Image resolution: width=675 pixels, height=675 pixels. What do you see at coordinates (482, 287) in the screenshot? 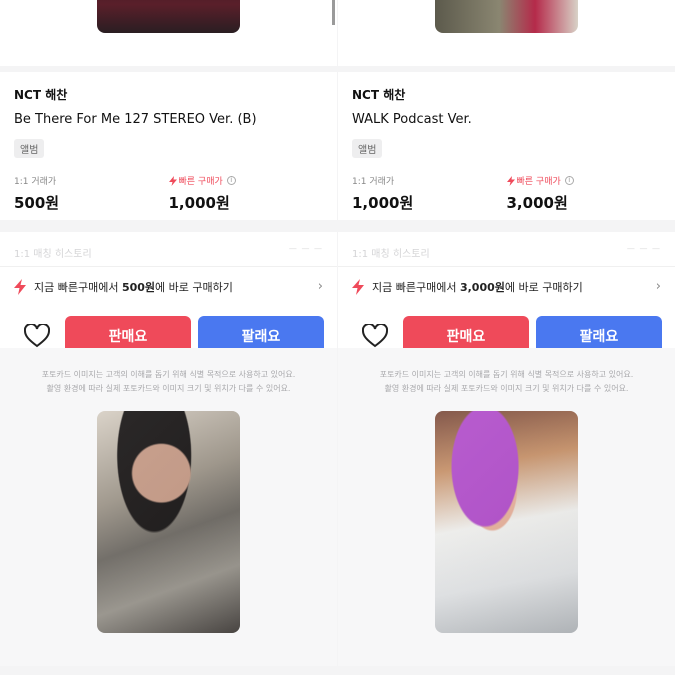
I see `quick-buy-amount: 3,000원` at bounding box center [482, 287].